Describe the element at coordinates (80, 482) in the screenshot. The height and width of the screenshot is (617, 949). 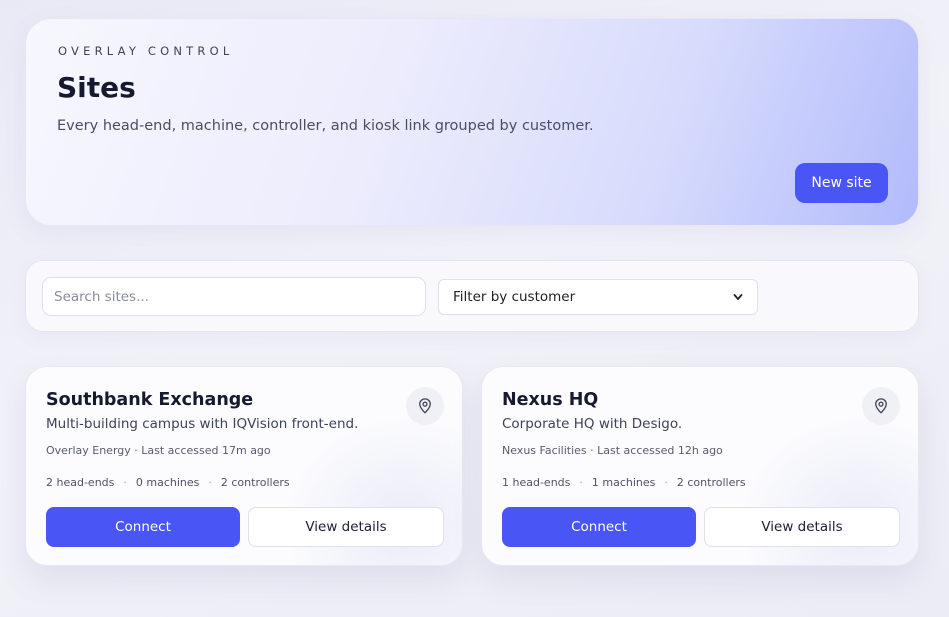
I see `head-ends-count: 2 head-ends` at that location.